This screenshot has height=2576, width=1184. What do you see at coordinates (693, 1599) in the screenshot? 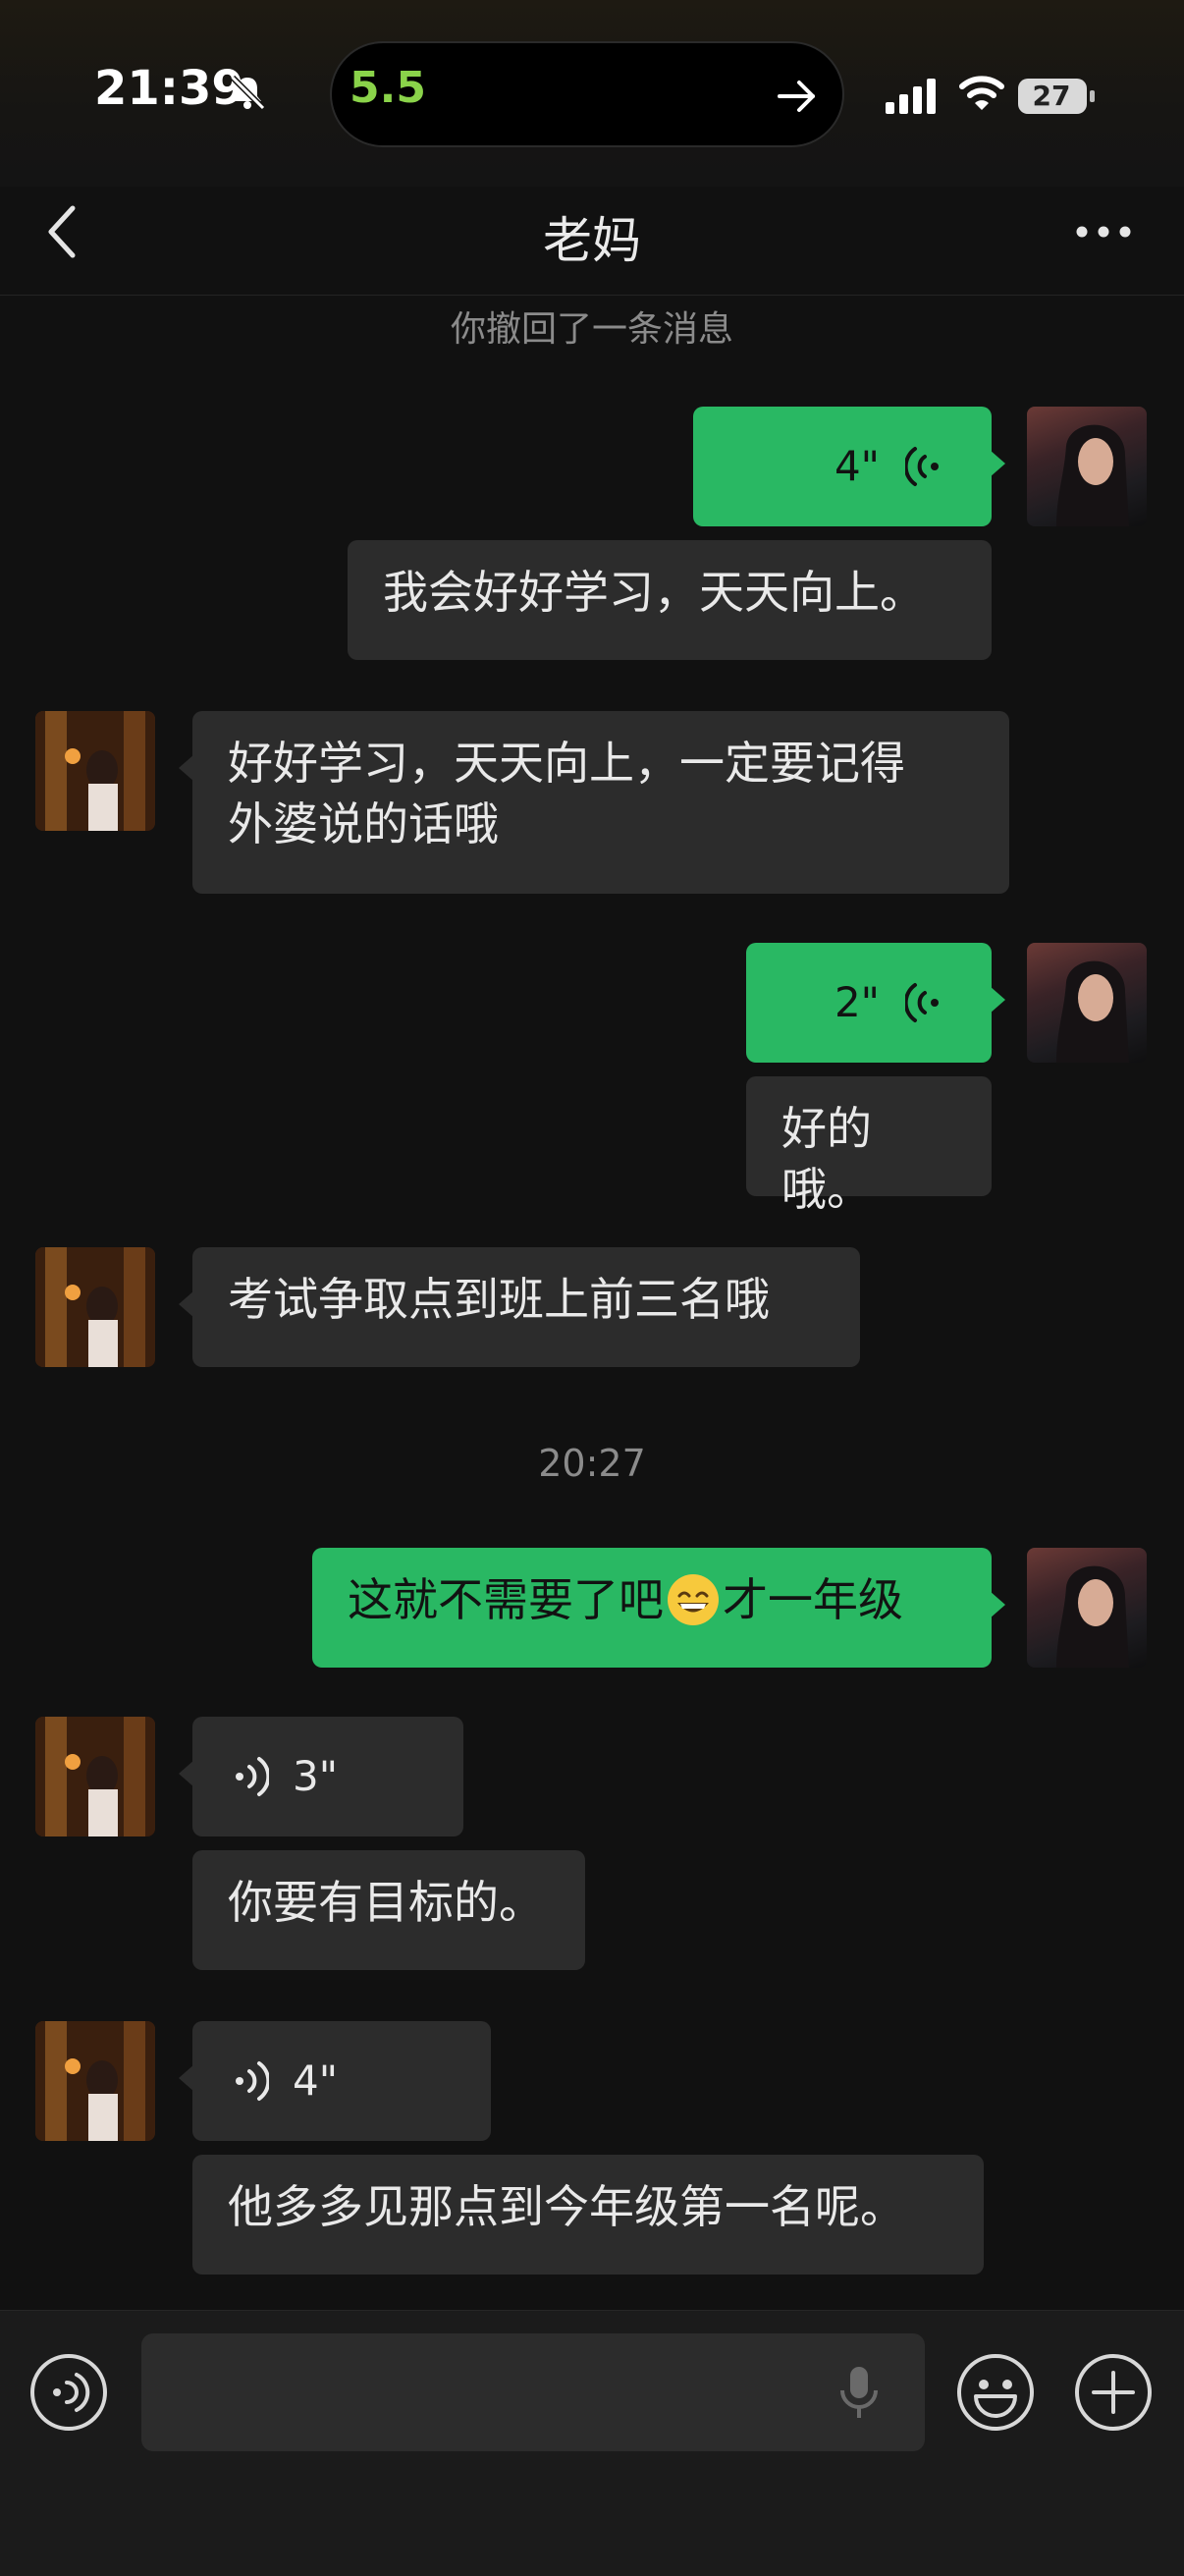
I see `grinning-face-emoji` at bounding box center [693, 1599].